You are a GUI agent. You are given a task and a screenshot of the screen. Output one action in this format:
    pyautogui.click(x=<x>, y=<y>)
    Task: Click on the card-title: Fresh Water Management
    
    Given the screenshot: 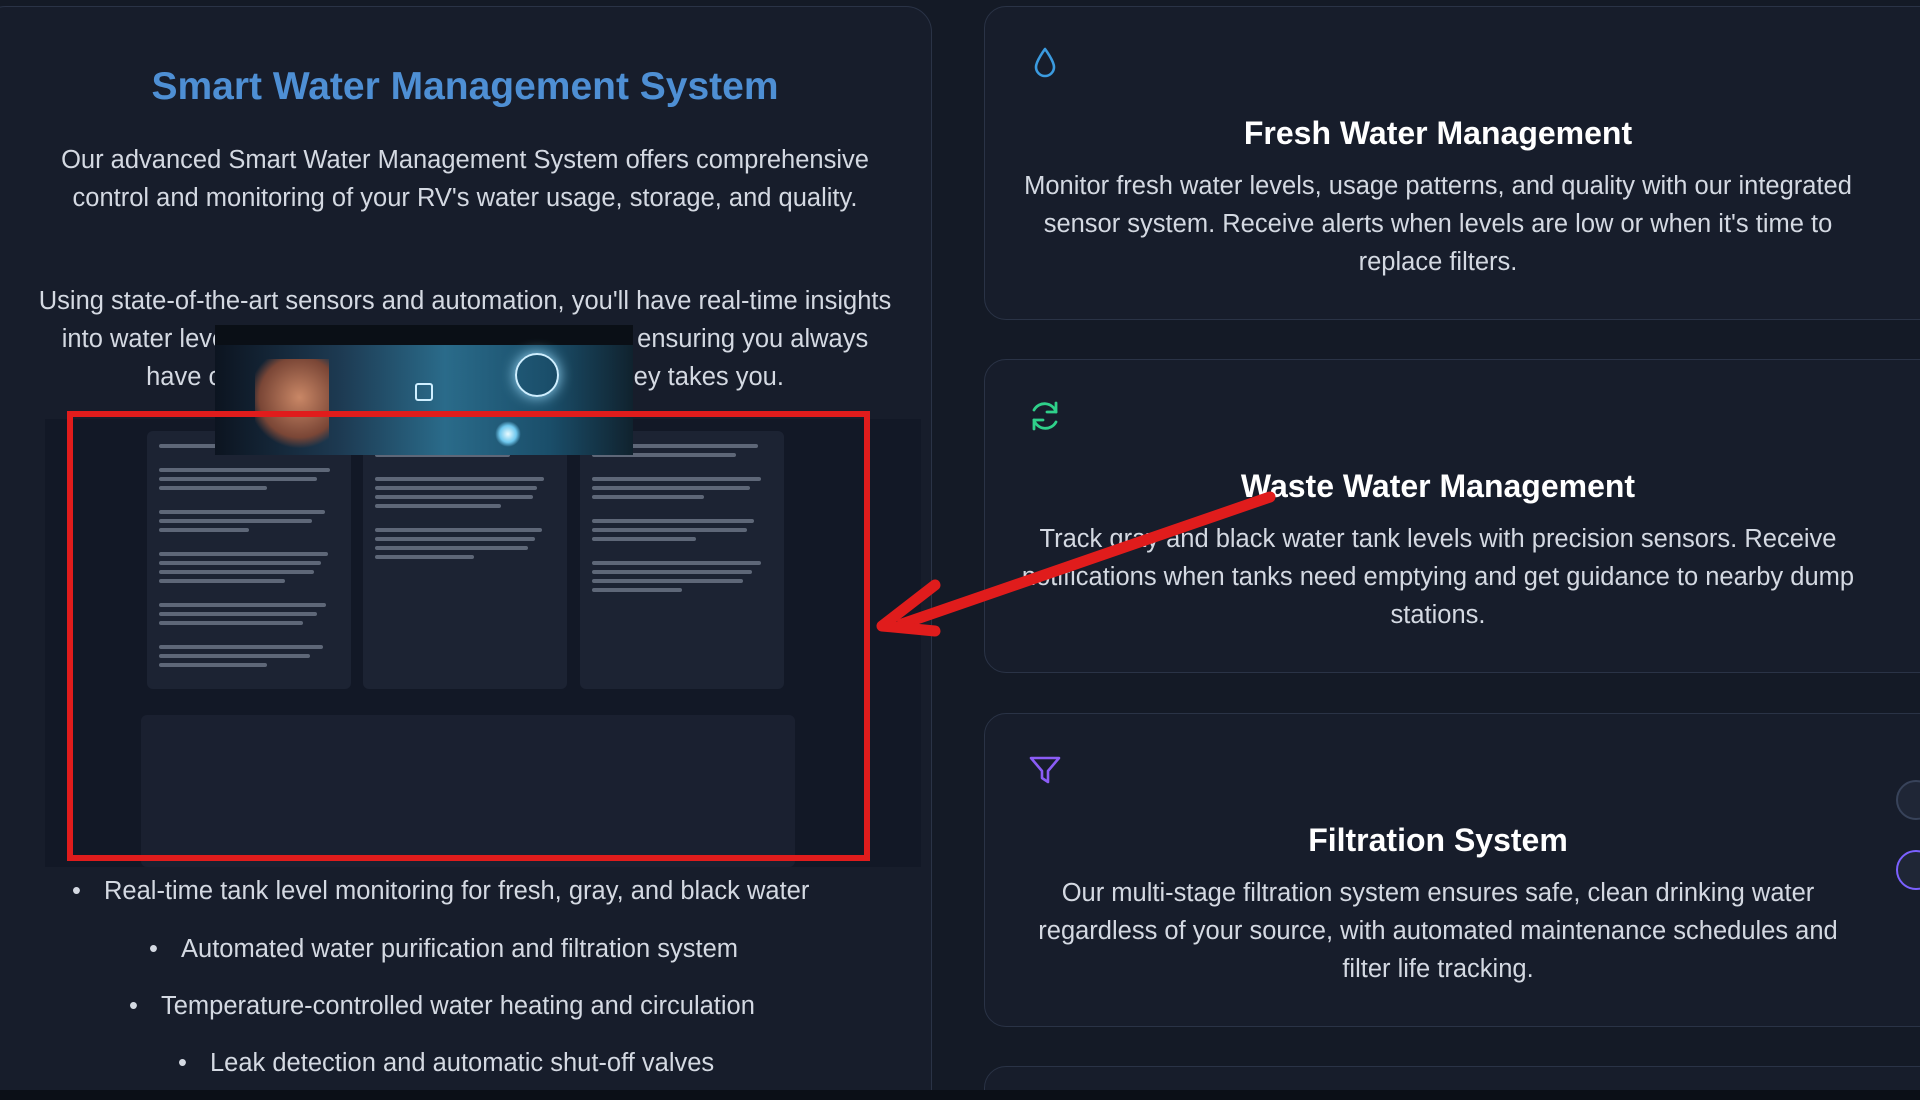 What is the action you would take?
    pyautogui.click(x=1438, y=133)
    